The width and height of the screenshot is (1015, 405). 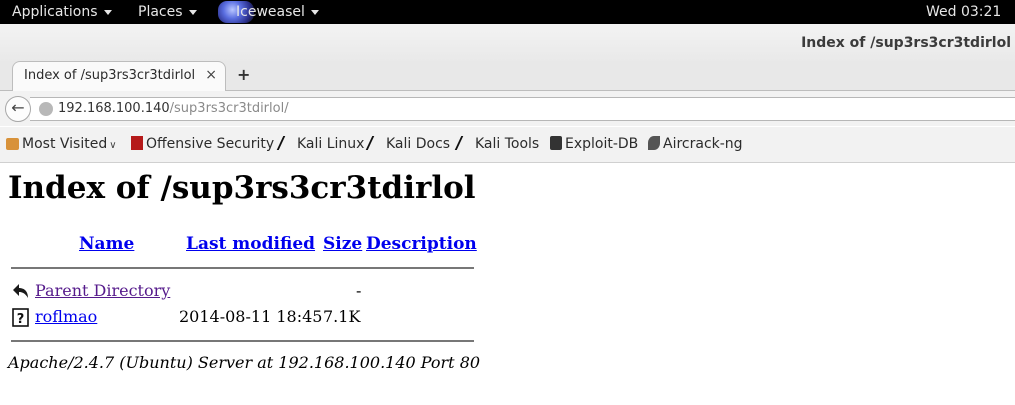 I want to click on page-title: Index of /sup3rs3cr3tdirlol, so click(x=242, y=188).